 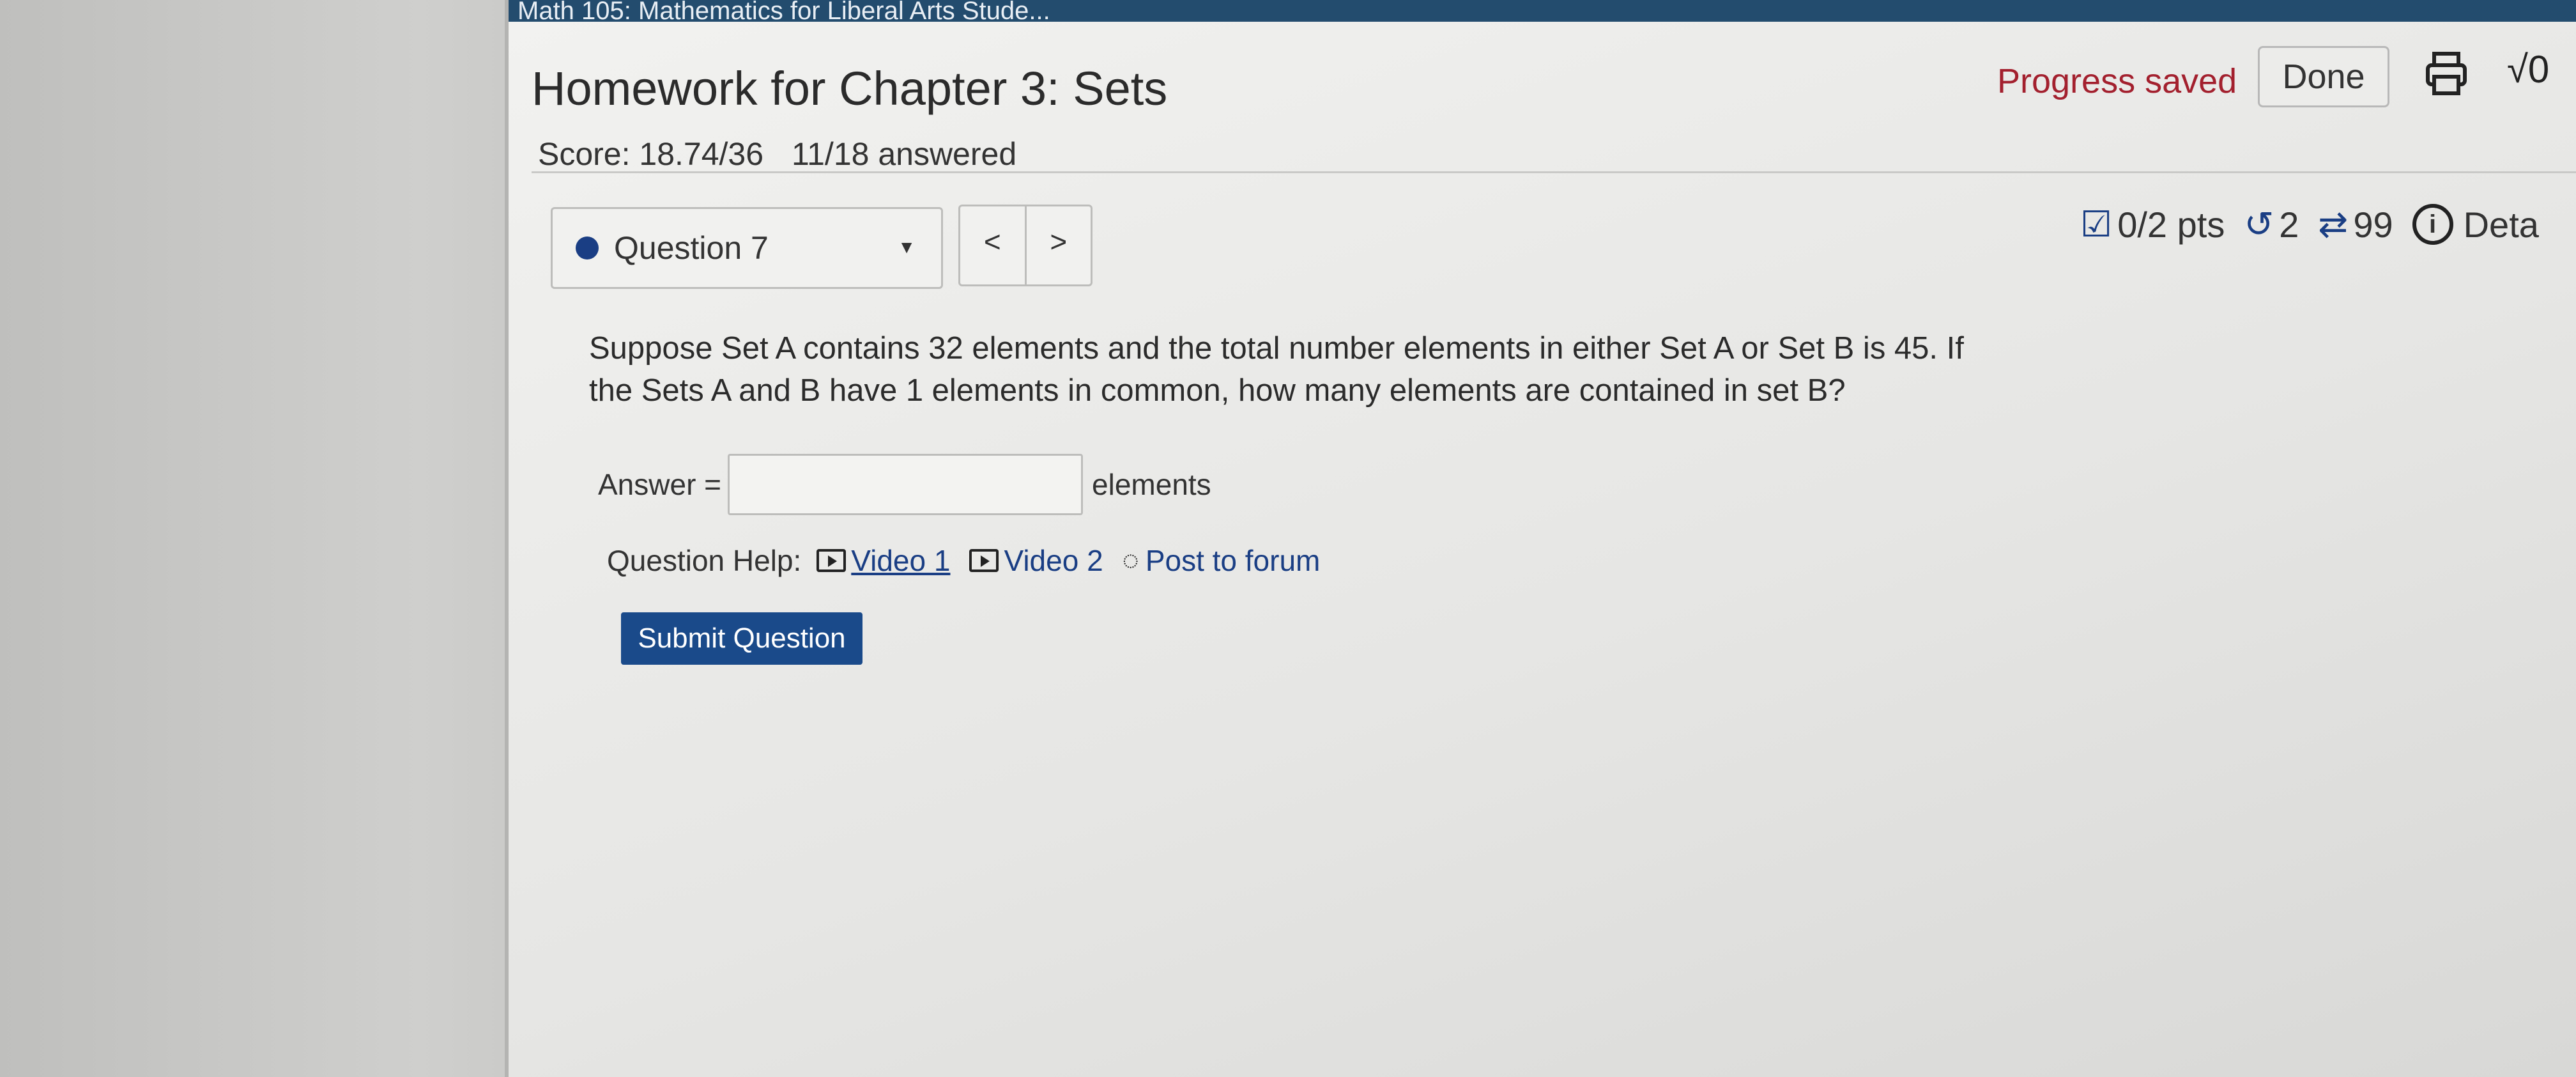 I want to click on question-nav: < >, so click(x=1025, y=245).